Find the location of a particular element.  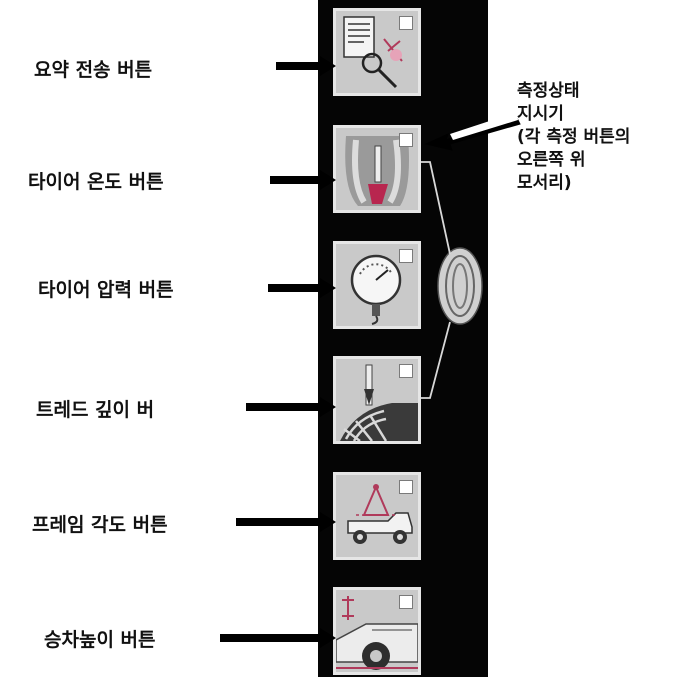

callout-line: 지시기 is located at coordinates (540, 114).